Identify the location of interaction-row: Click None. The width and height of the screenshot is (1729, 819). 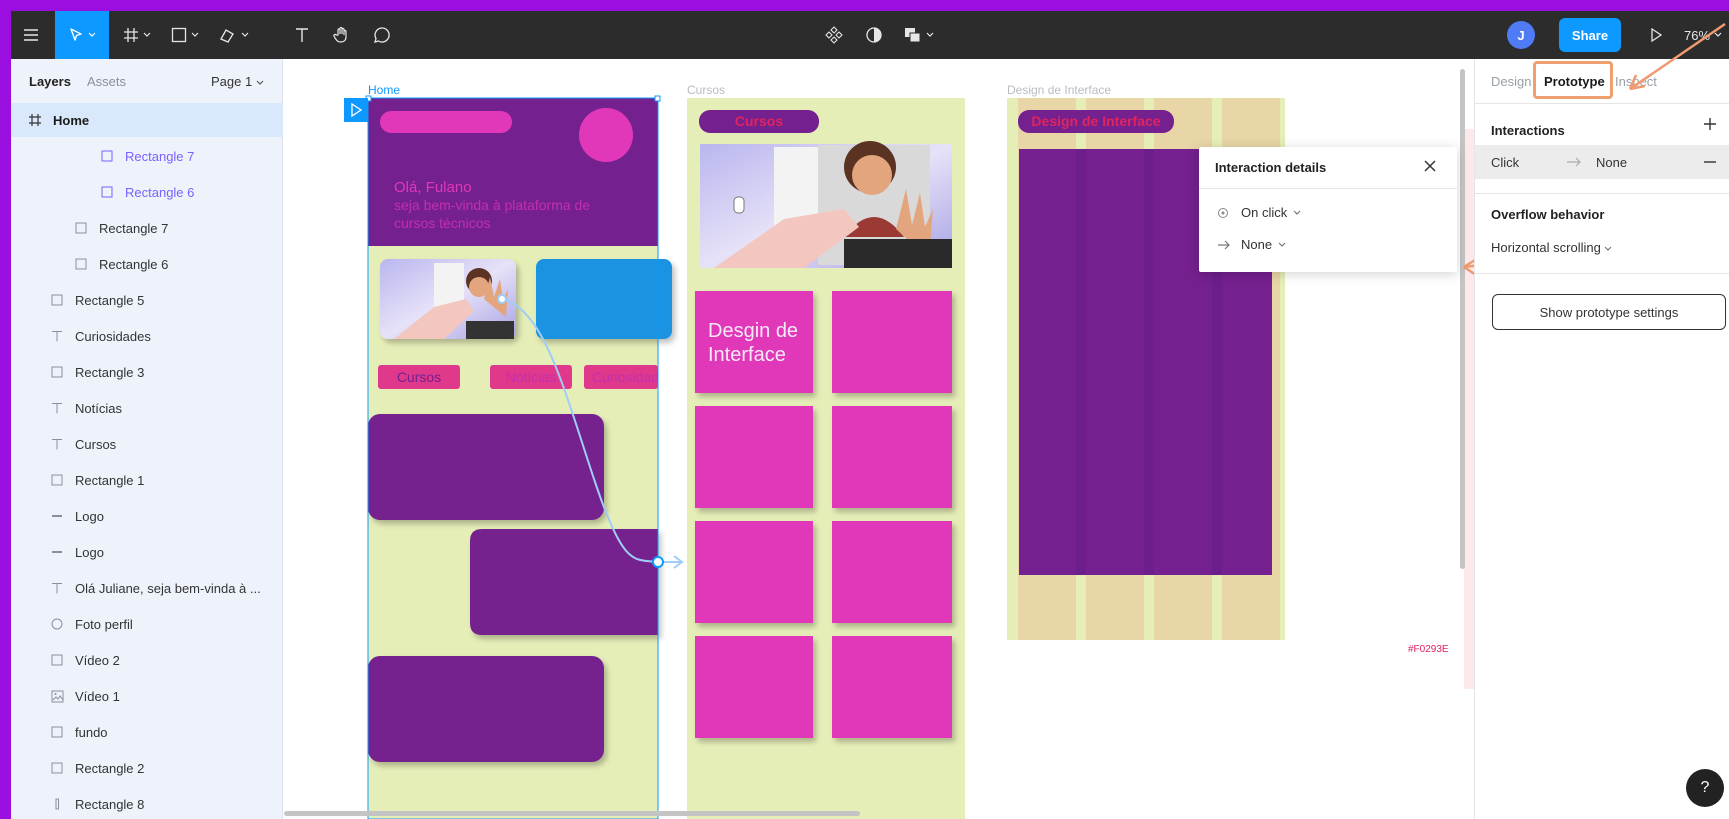
(1602, 162).